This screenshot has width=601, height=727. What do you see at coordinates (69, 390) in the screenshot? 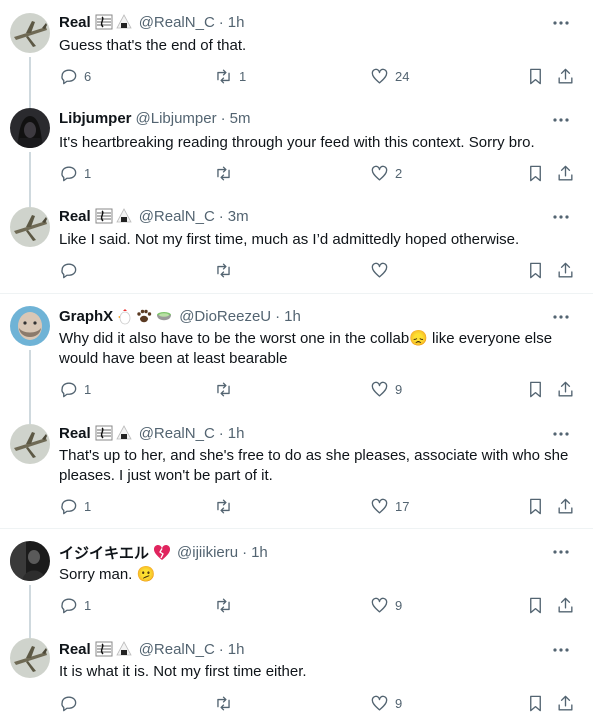
I see `reply-icon` at bounding box center [69, 390].